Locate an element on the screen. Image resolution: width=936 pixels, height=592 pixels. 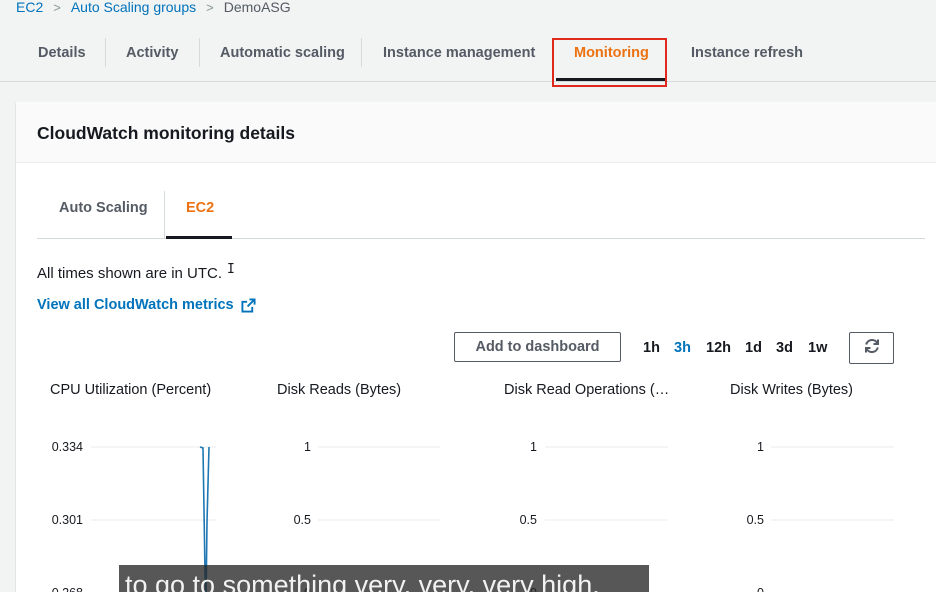
breadcrumb-link-auto-scaling-groups: Auto Scaling groups is located at coordinates (133, 7).